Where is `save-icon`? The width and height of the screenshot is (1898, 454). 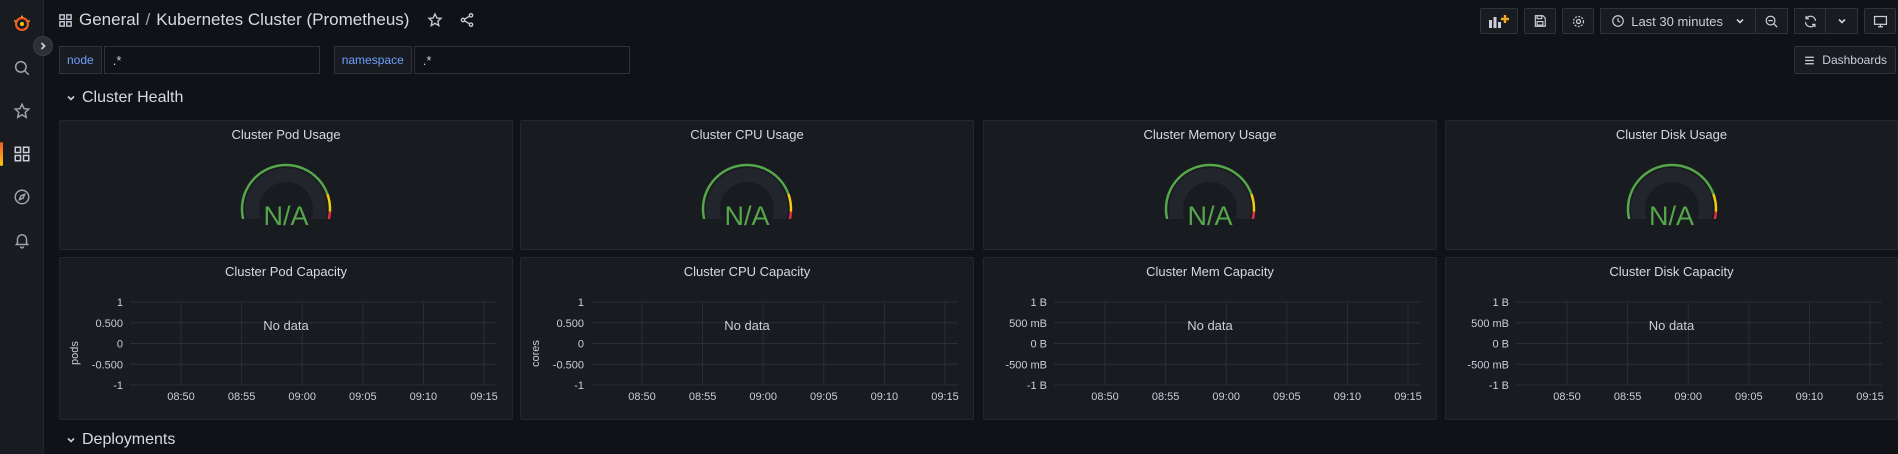 save-icon is located at coordinates (1540, 21).